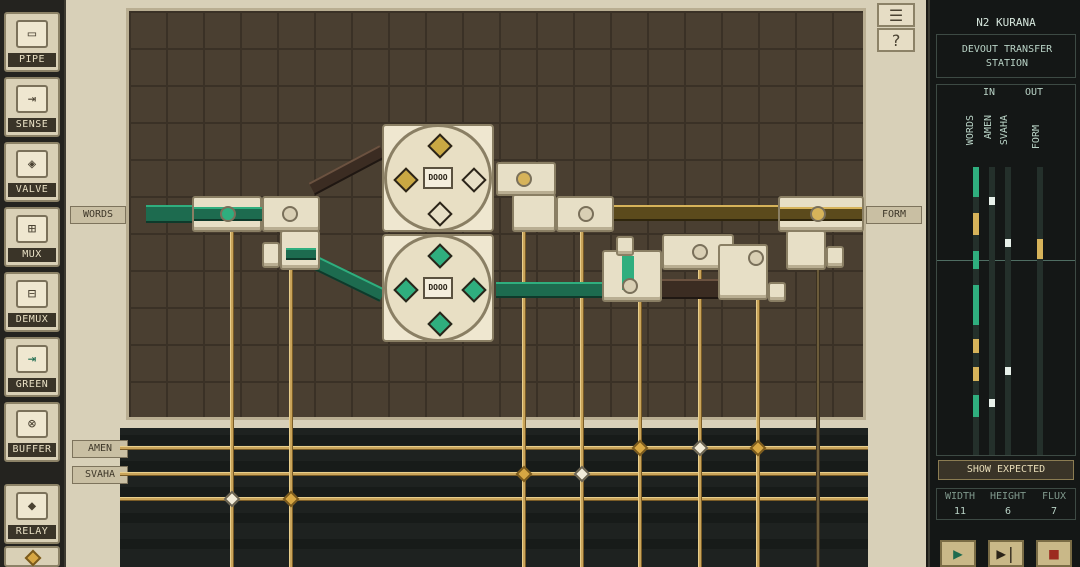 This screenshot has width=1080, height=567. What do you see at coordinates (960, 496) in the screenshot?
I see `stat-width-label: WIDTH` at bounding box center [960, 496].